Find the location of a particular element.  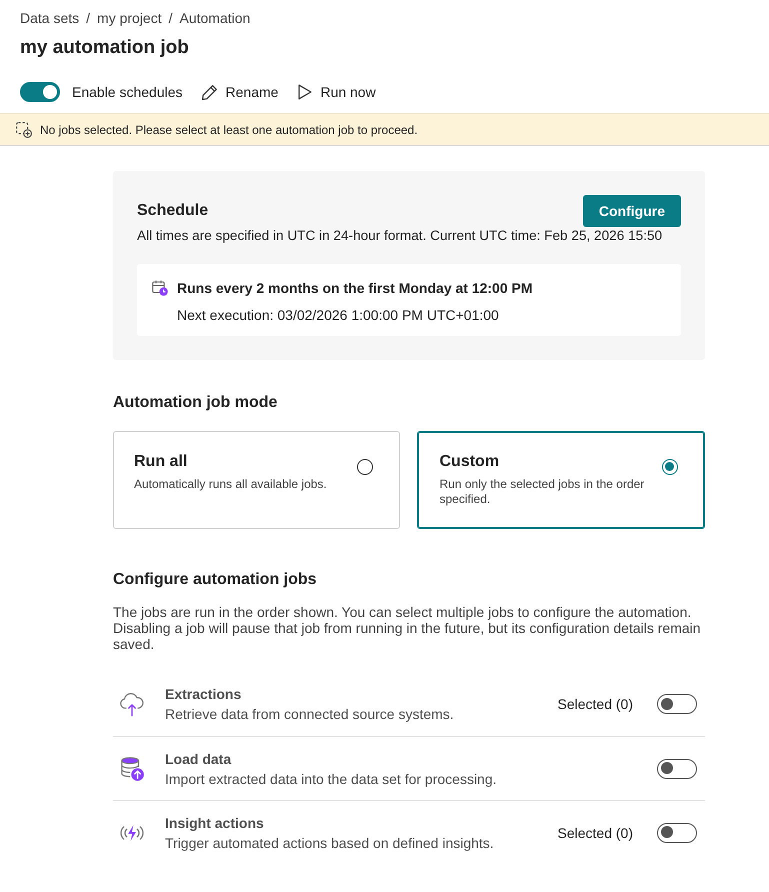

option-description: Run only the selected jobs in the order specified. is located at coordinates (543, 492).